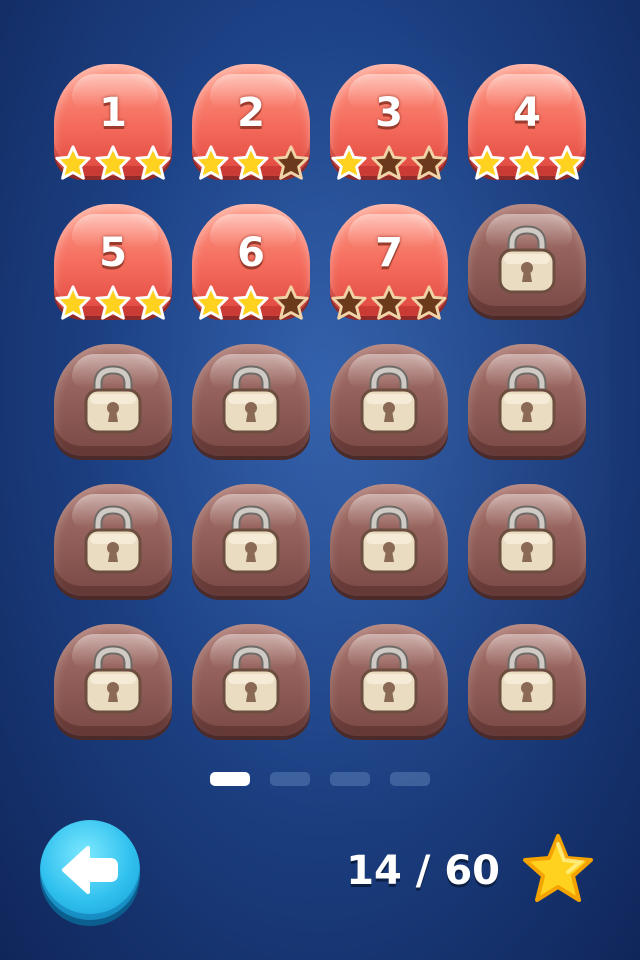  What do you see at coordinates (389, 253) in the screenshot?
I see `level-number: 7` at bounding box center [389, 253].